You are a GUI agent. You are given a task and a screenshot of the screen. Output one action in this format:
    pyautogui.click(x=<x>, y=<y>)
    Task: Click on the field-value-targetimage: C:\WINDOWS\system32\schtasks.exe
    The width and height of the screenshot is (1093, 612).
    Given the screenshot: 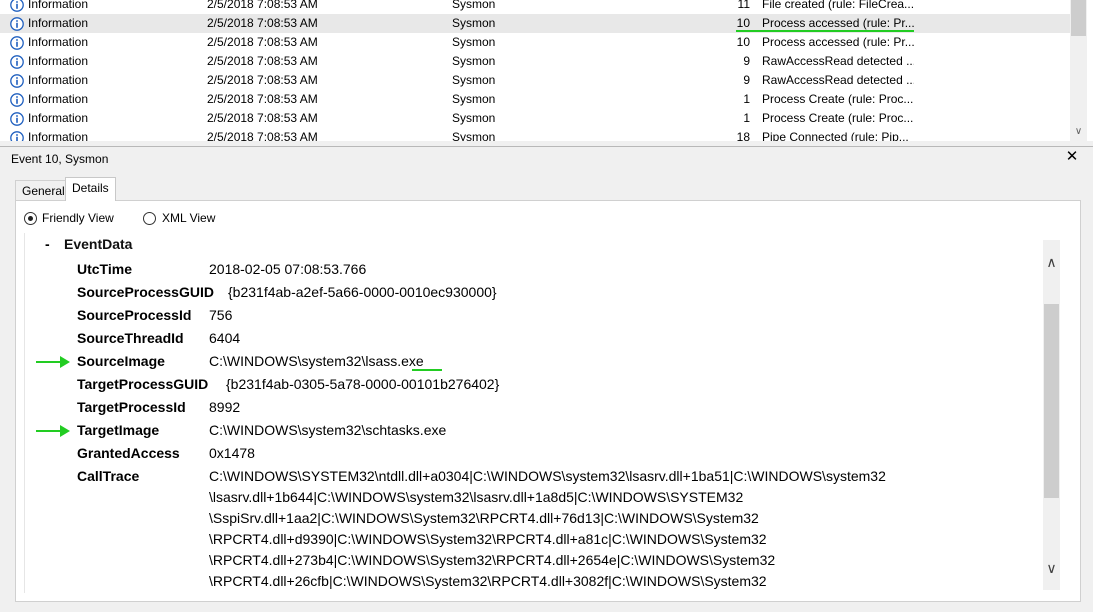 What is the action you would take?
    pyautogui.click(x=328, y=430)
    